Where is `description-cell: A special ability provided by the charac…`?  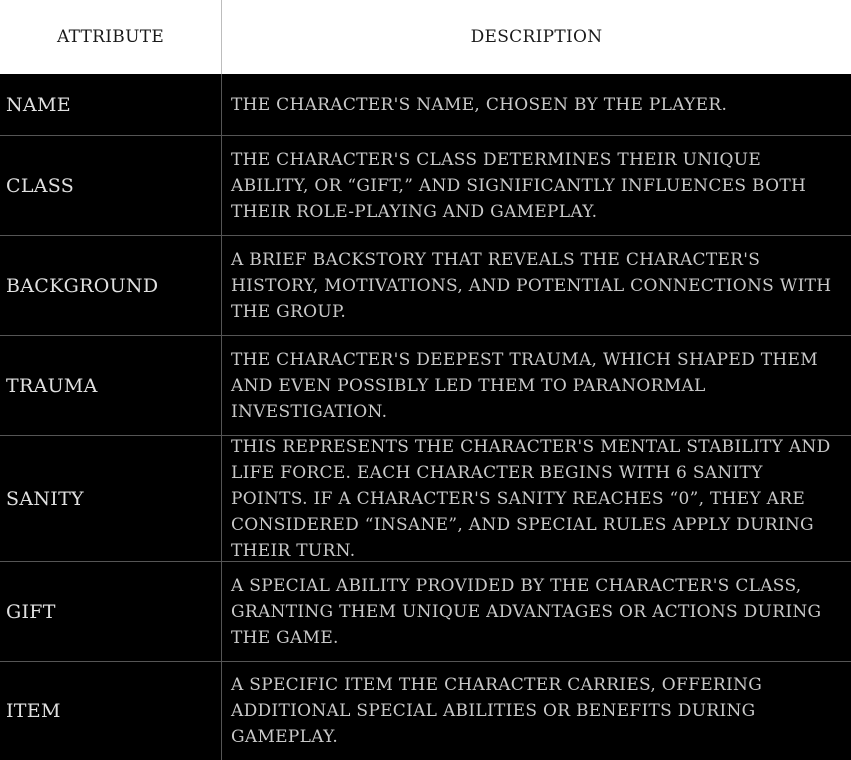 description-cell: A special ability provided by the charac… is located at coordinates (536, 611).